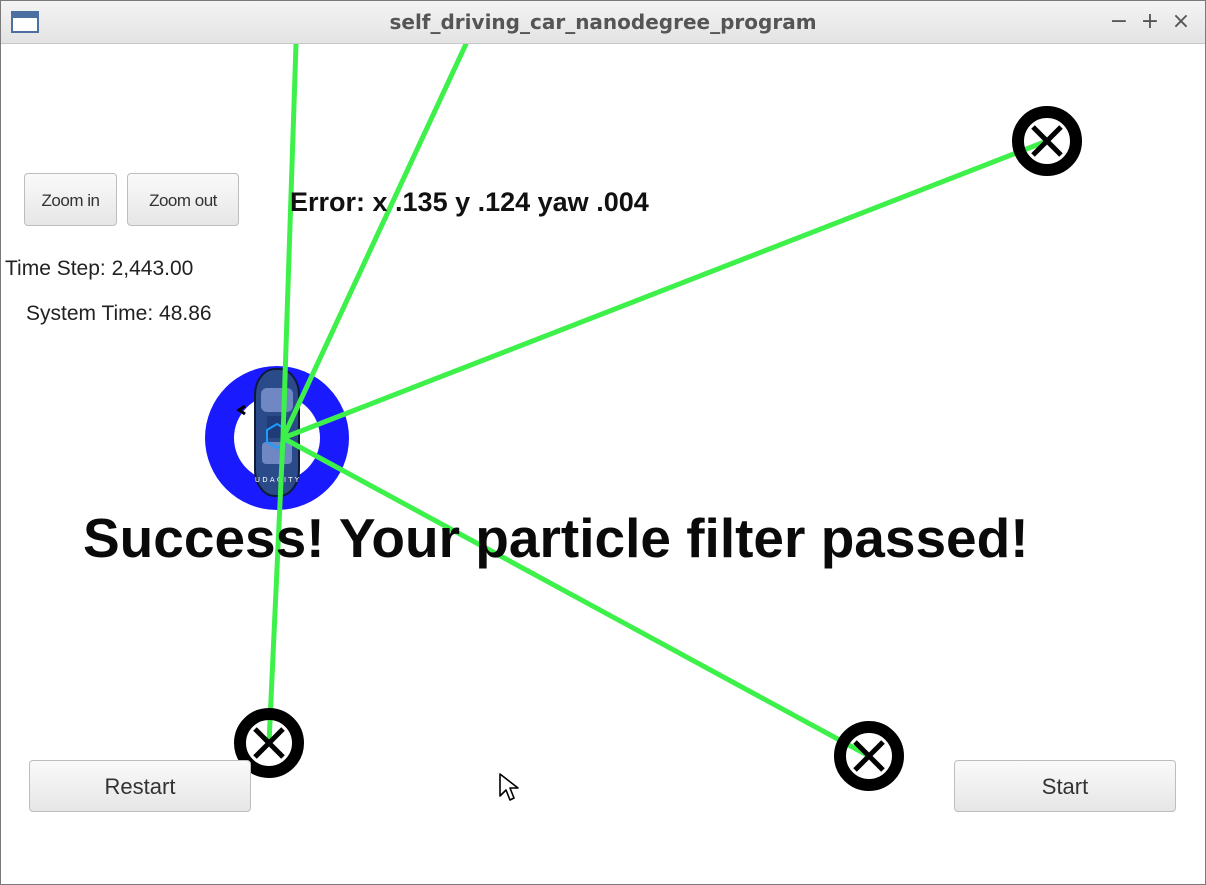 The height and width of the screenshot is (885, 1206). Describe the element at coordinates (1181, 22) in the screenshot. I see `close-button: ×` at that location.